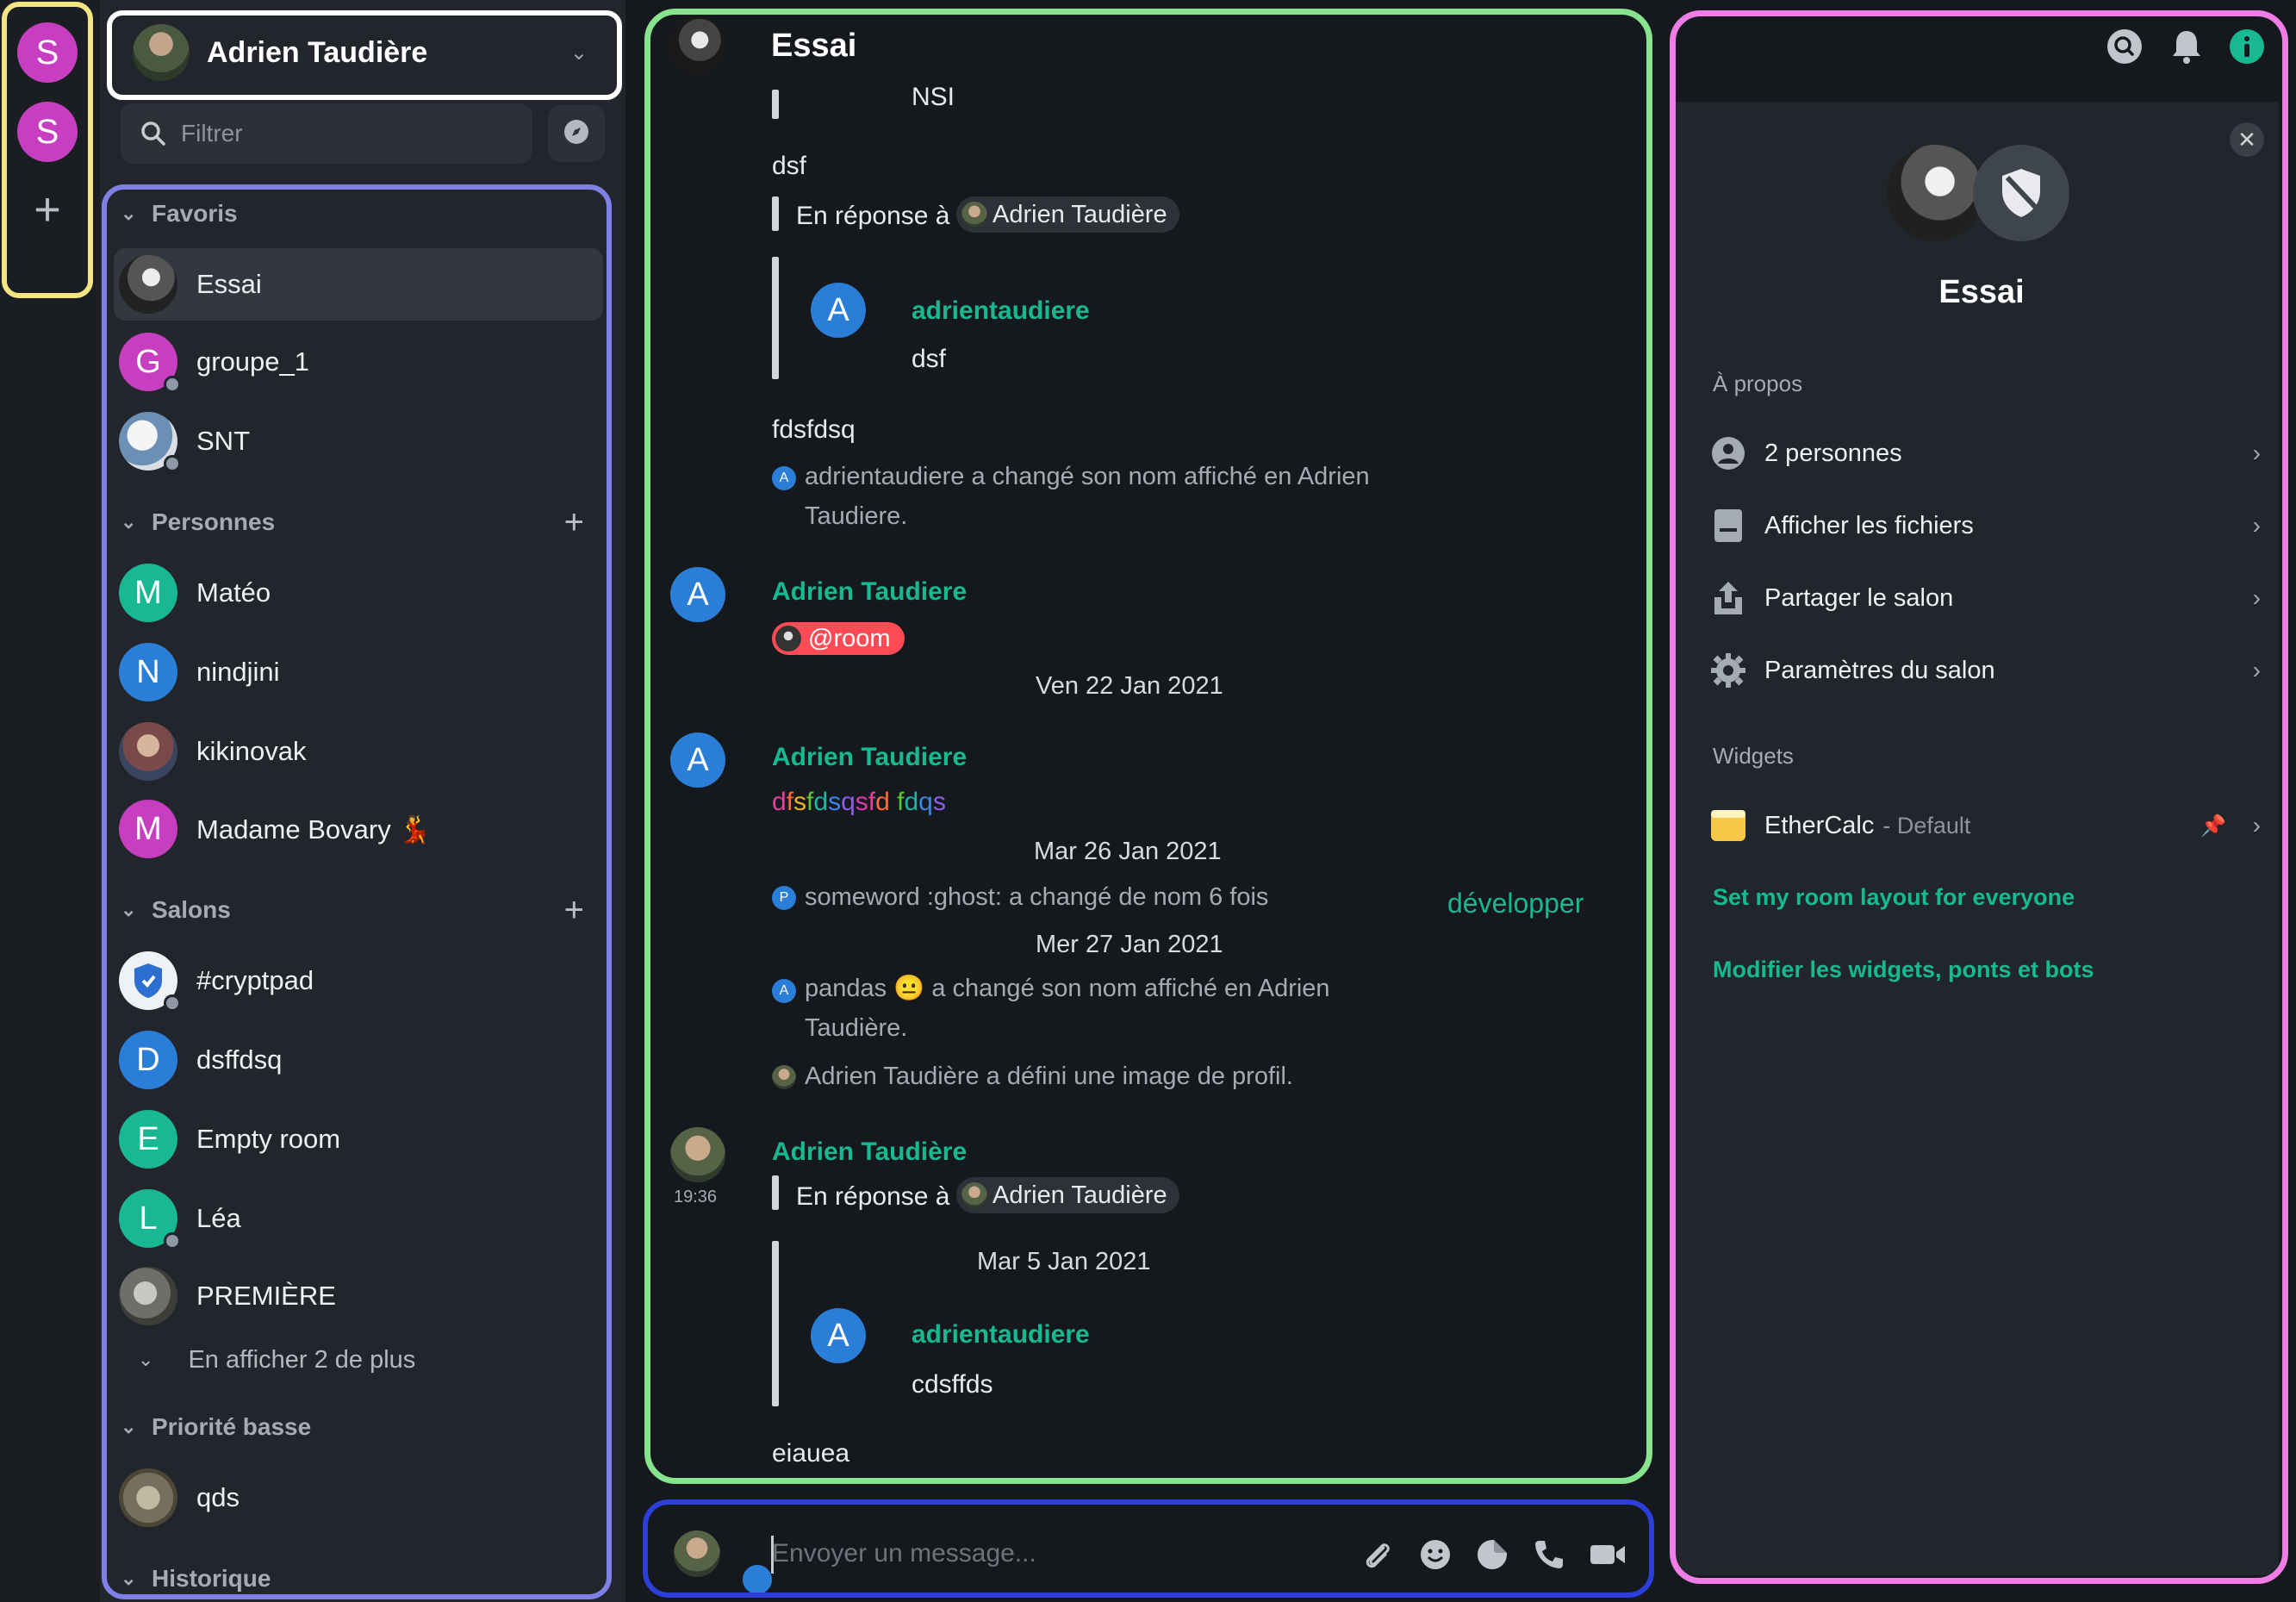  I want to click on section-favoris: ⌄ Favoris, so click(180, 213).